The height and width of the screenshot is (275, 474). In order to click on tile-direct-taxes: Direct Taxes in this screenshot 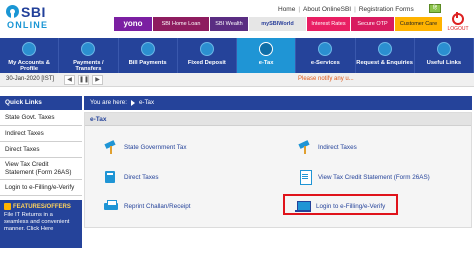, I will do `click(131, 177)`.